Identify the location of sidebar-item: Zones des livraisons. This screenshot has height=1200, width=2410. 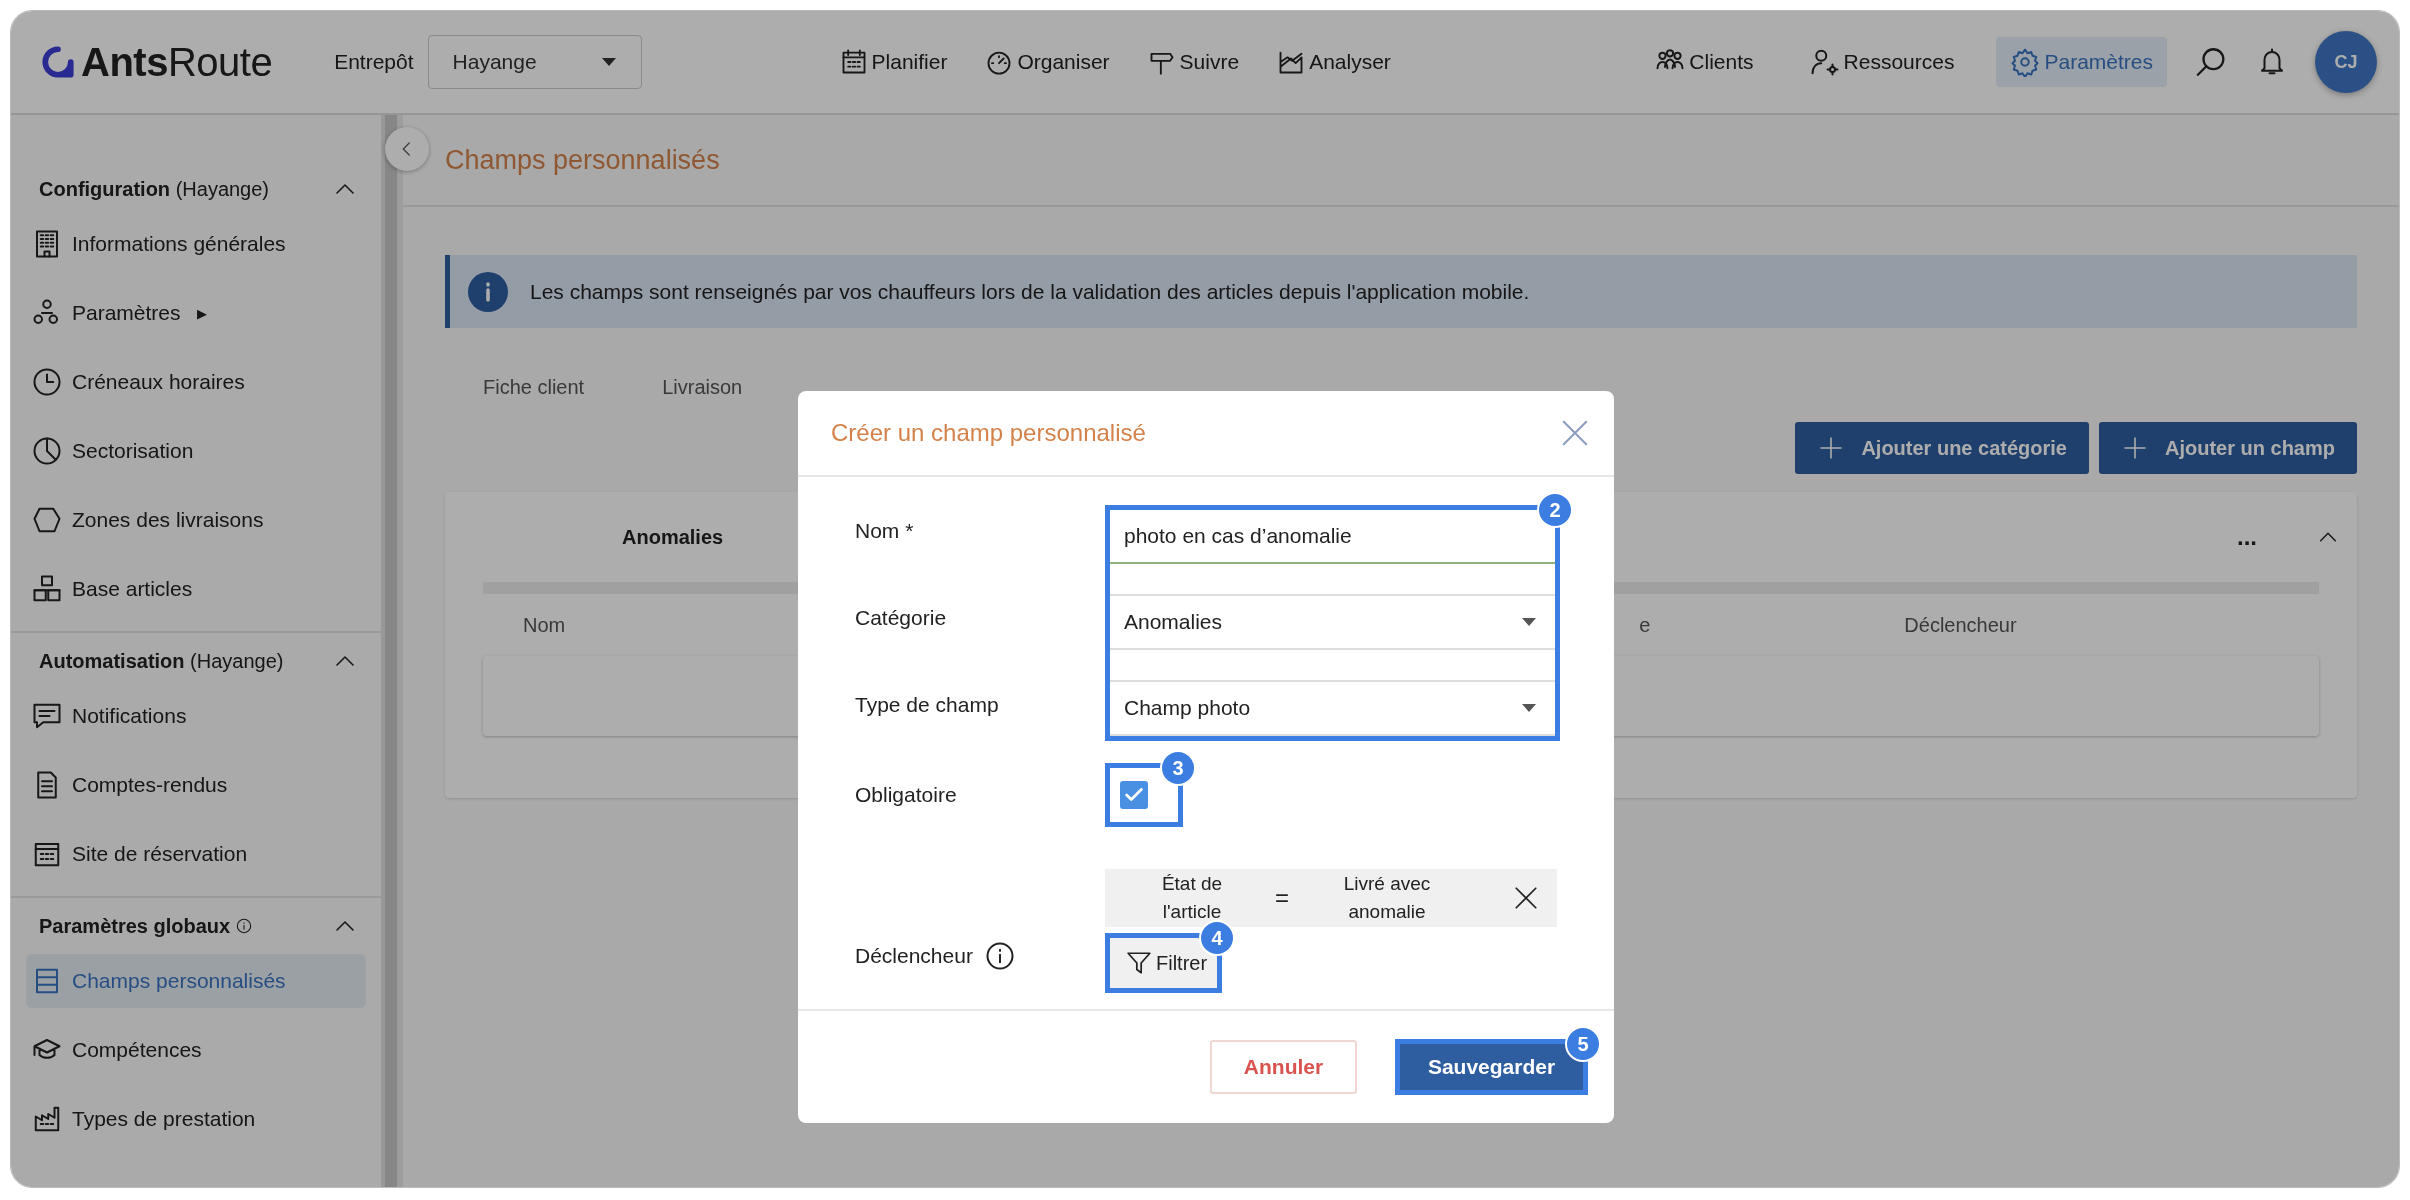
(196, 520).